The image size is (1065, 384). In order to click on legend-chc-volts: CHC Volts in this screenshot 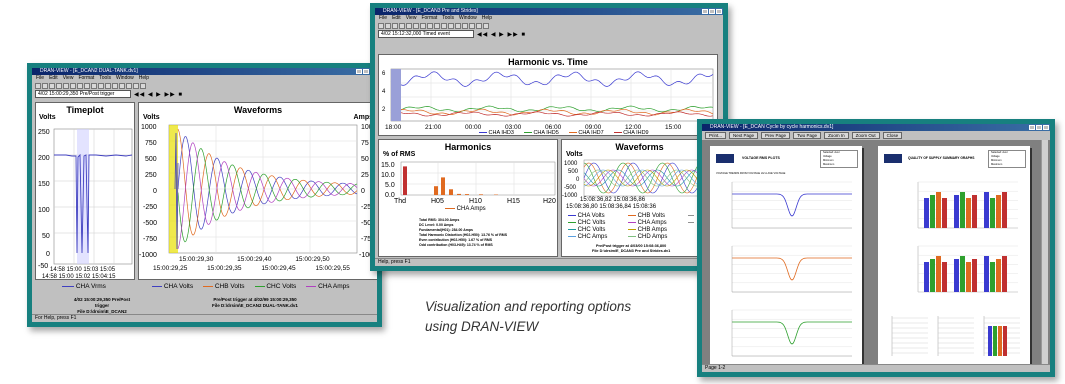, I will do `click(591, 223)`.